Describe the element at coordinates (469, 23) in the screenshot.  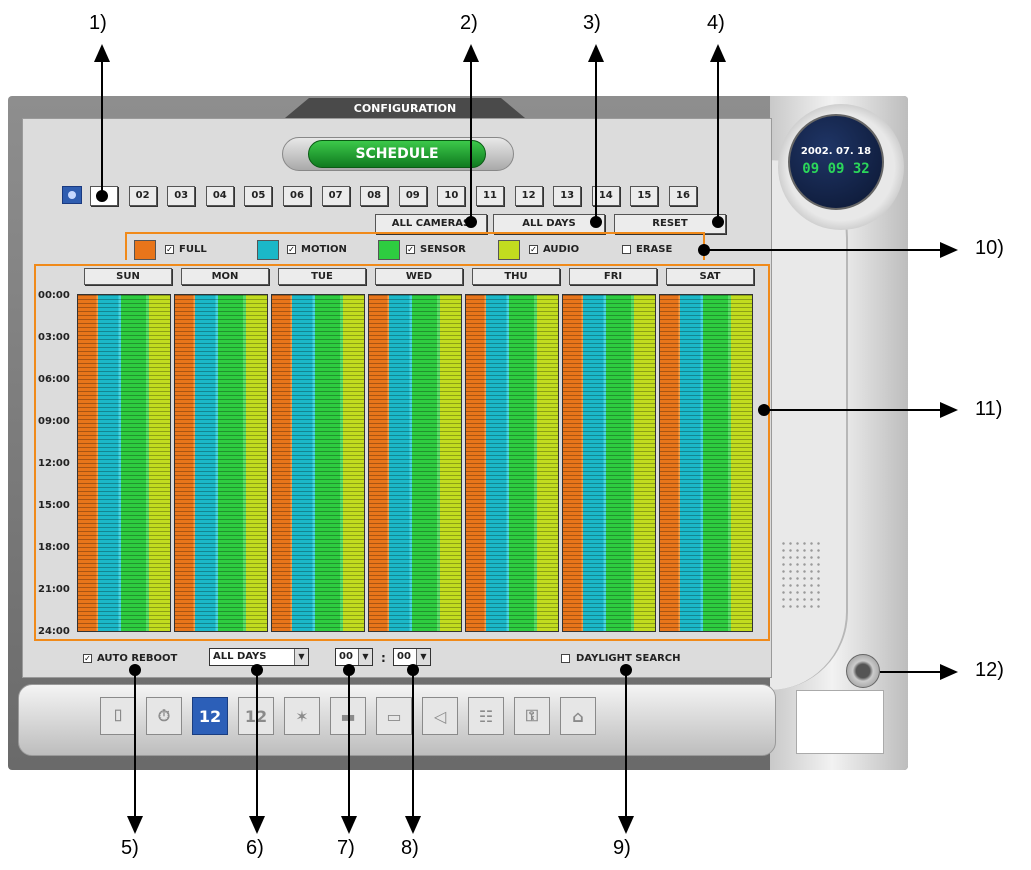
I see `callout-2: 2)` at that location.